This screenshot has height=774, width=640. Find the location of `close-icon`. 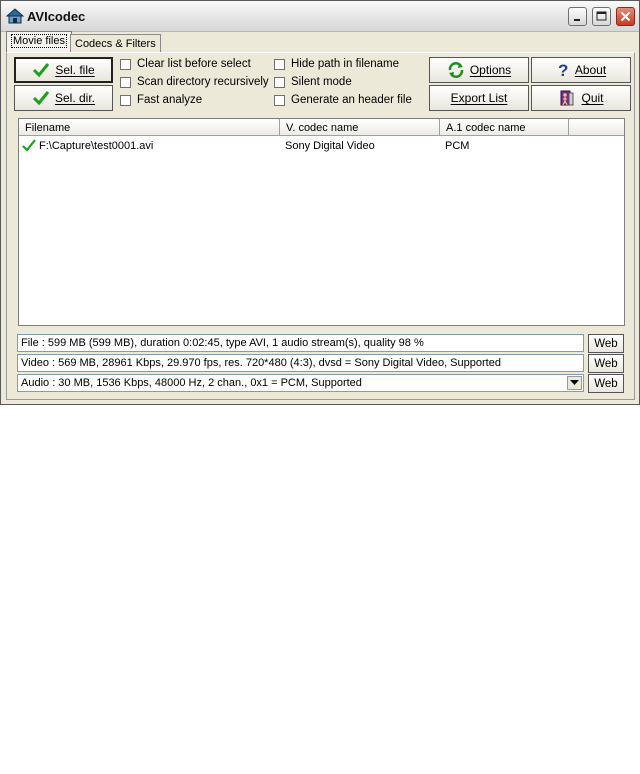

close-icon is located at coordinates (625, 16).